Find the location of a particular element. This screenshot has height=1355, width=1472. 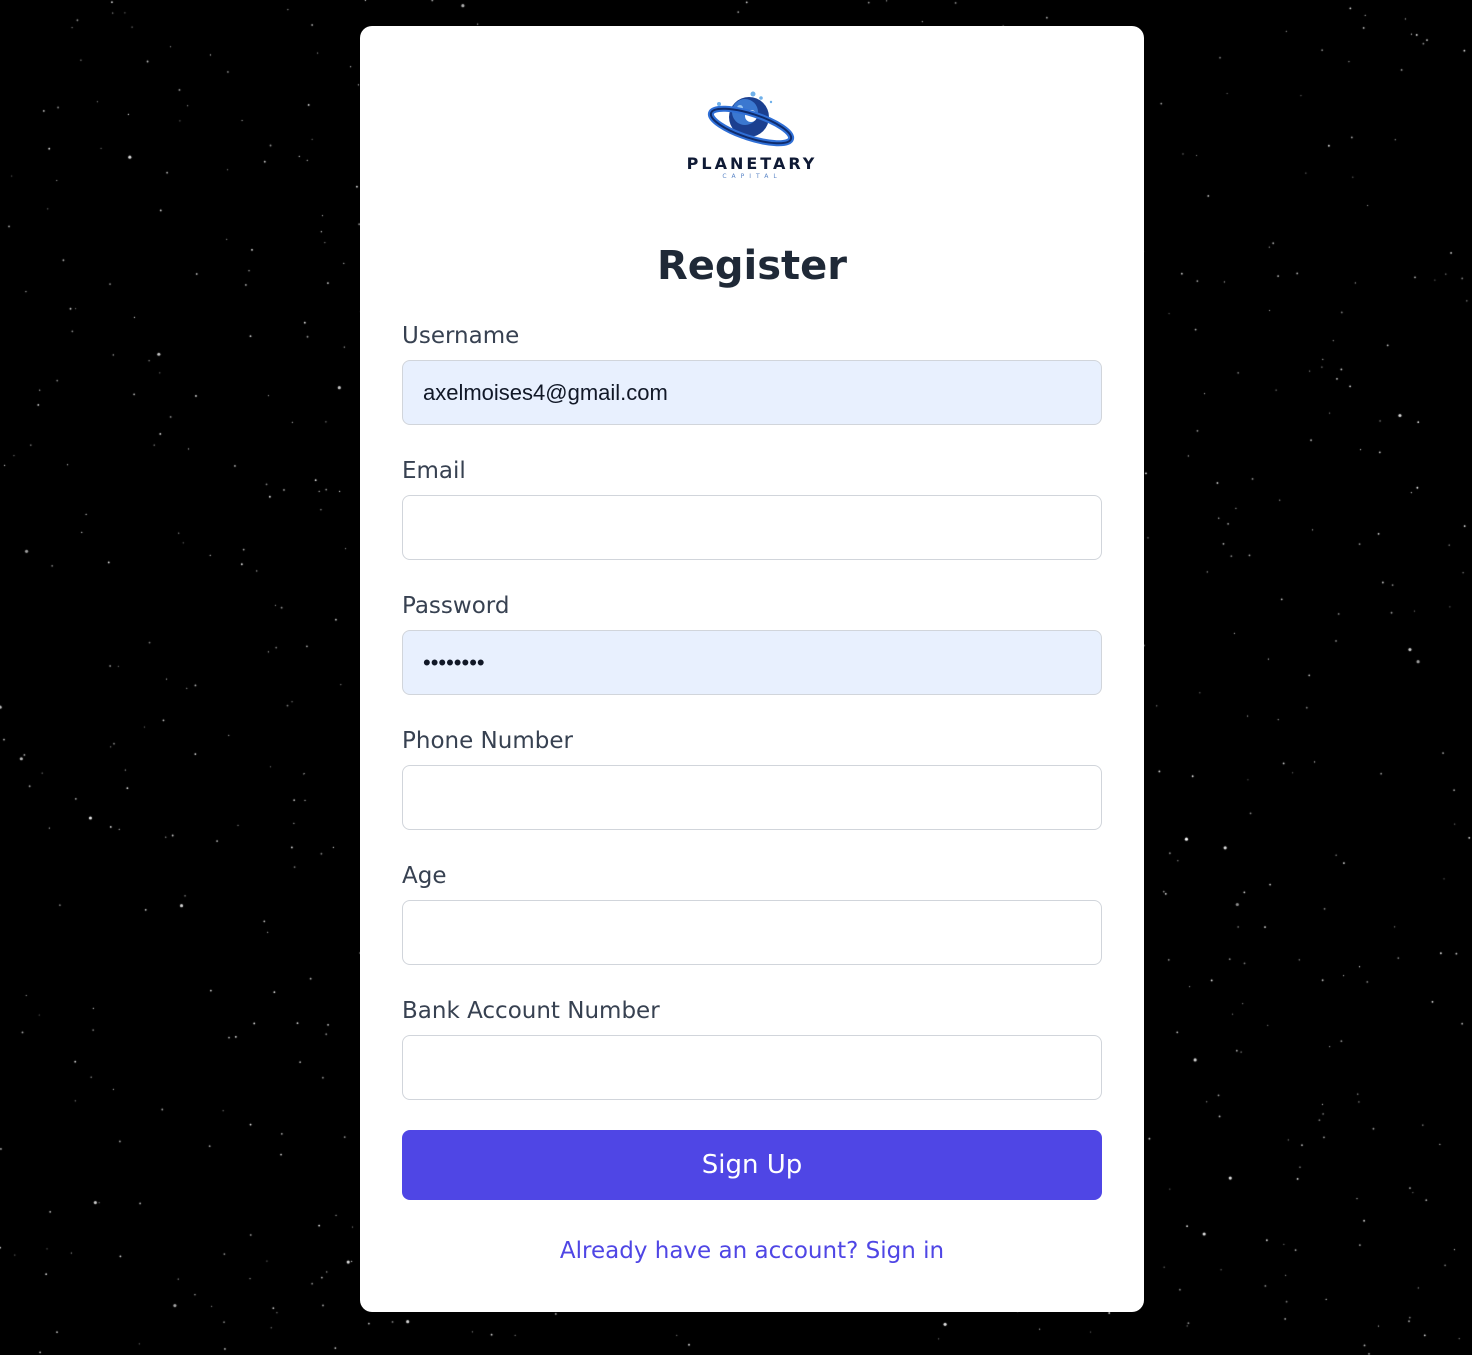

phone-input is located at coordinates (752, 797).